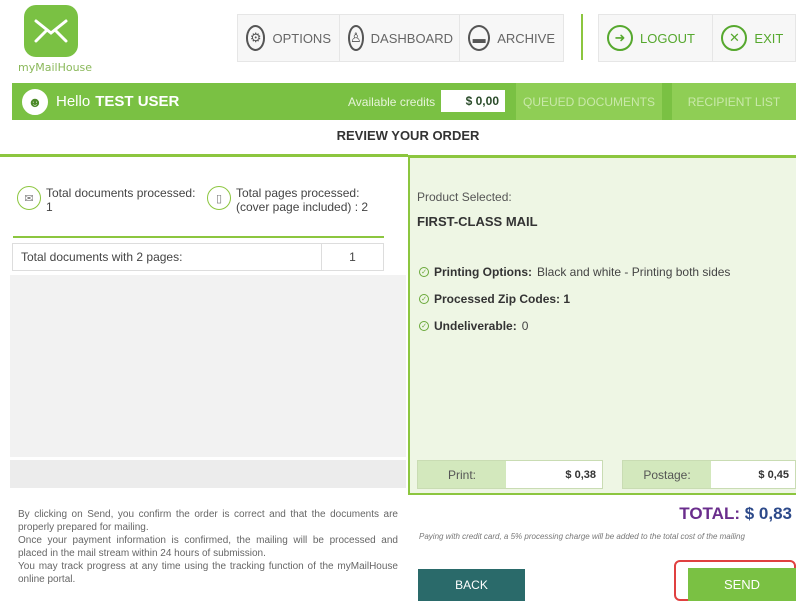 The width and height of the screenshot is (796, 601). Describe the element at coordinates (121, 193) in the screenshot. I see `documents-processed-label: Total documents processed:` at that location.